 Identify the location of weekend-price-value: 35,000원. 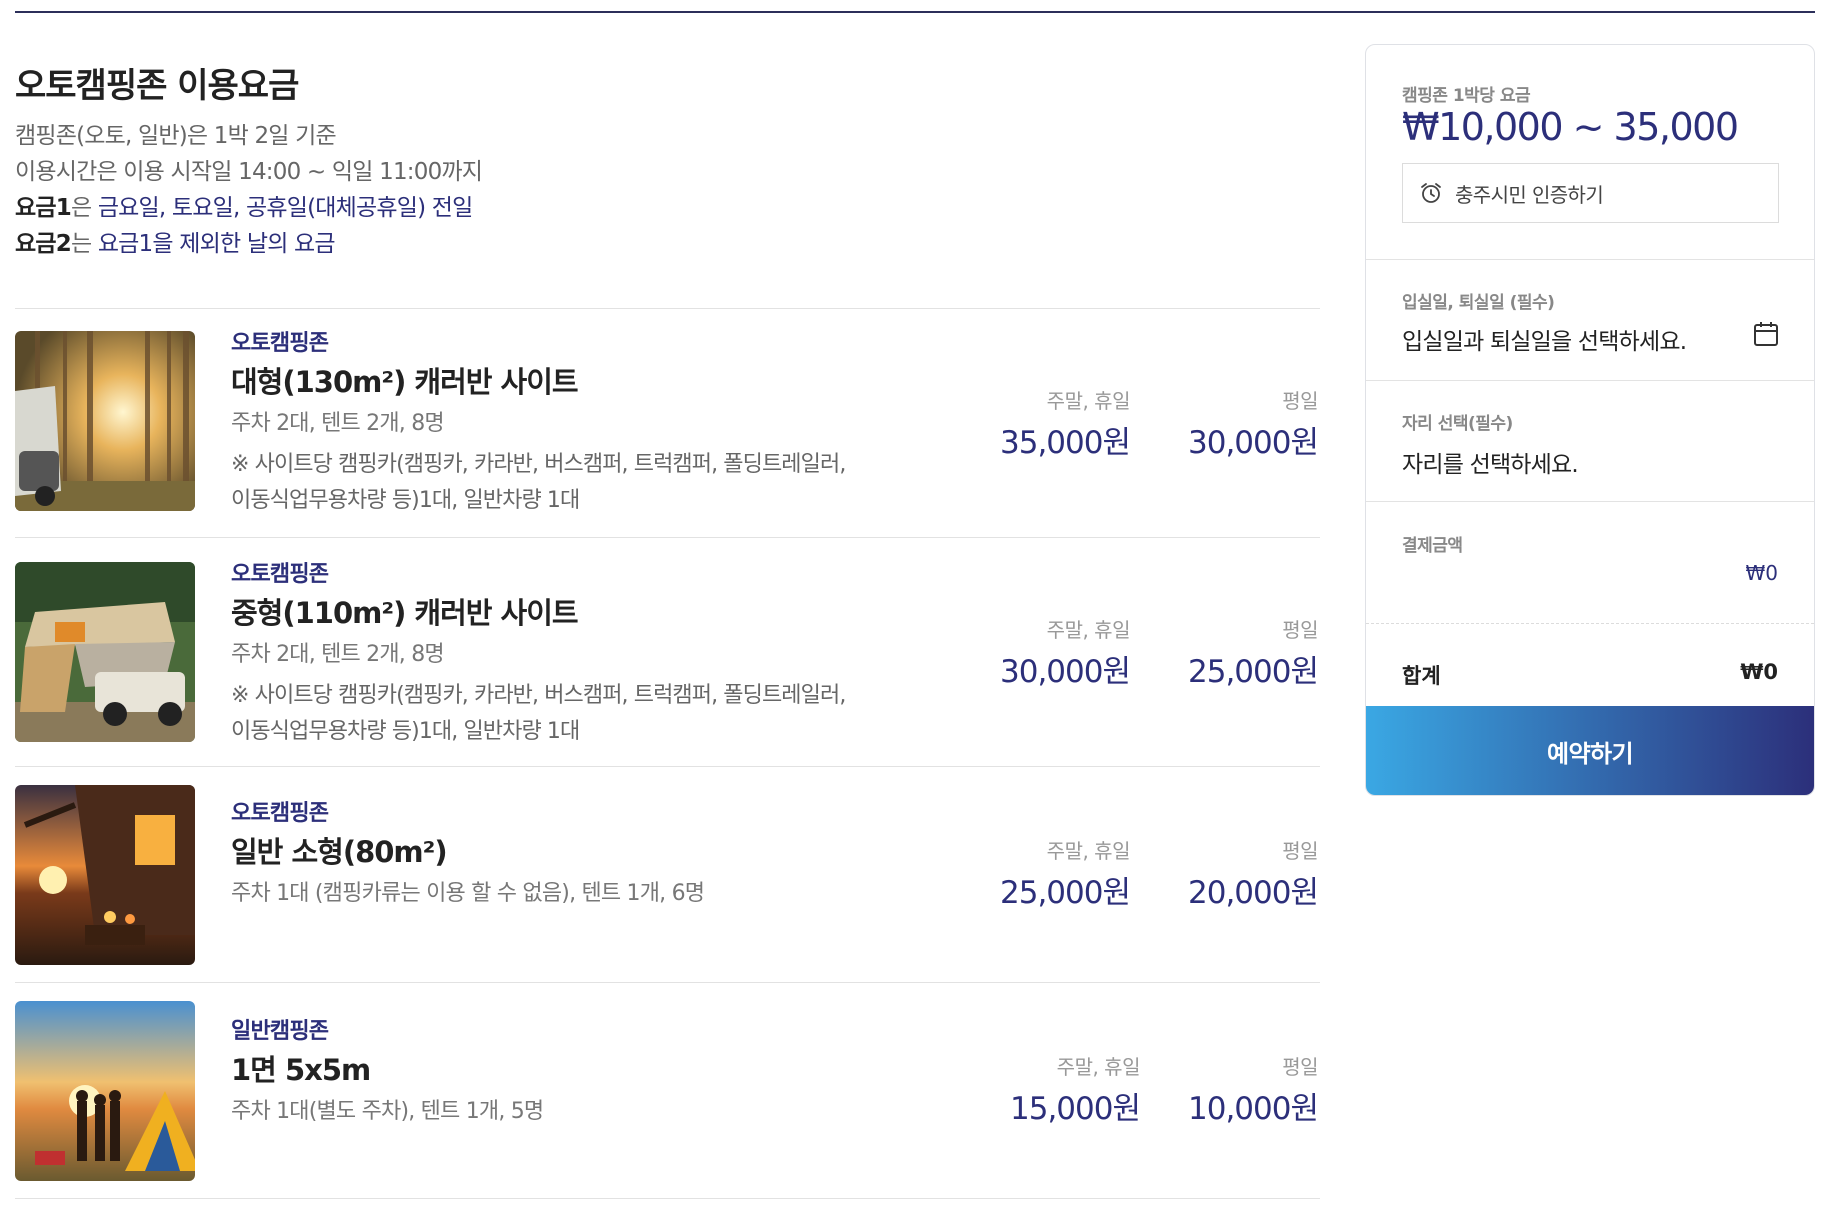
(1065, 443).